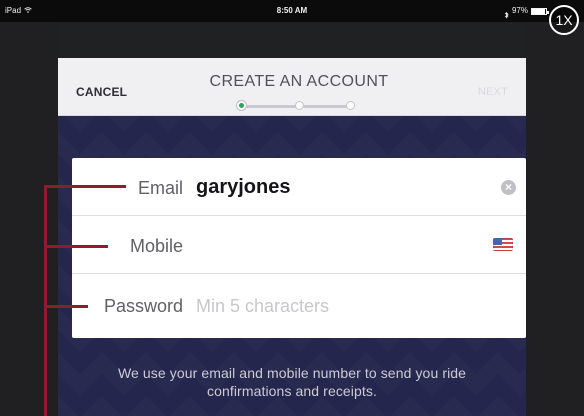 The height and width of the screenshot is (416, 584). What do you see at coordinates (508, 187) in the screenshot?
I see `clear-icon: ×` at bounding box center [508, 187].